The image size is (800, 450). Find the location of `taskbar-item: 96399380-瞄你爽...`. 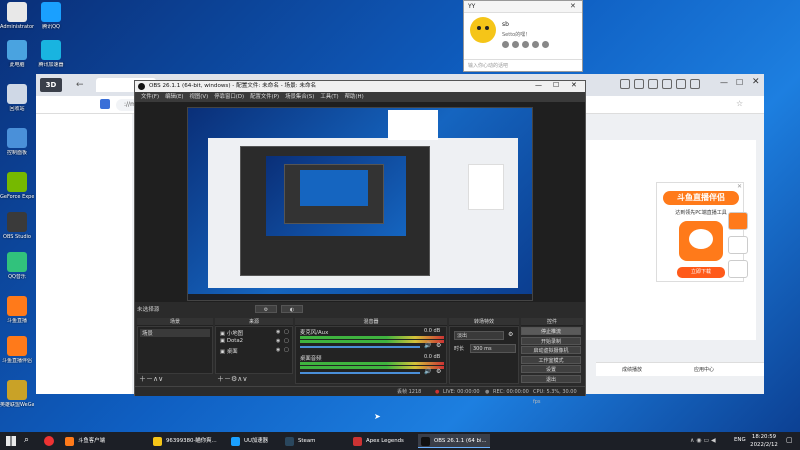

taskbar-item: 96399380-瞄你爽... is located at coordinates (186, 441).